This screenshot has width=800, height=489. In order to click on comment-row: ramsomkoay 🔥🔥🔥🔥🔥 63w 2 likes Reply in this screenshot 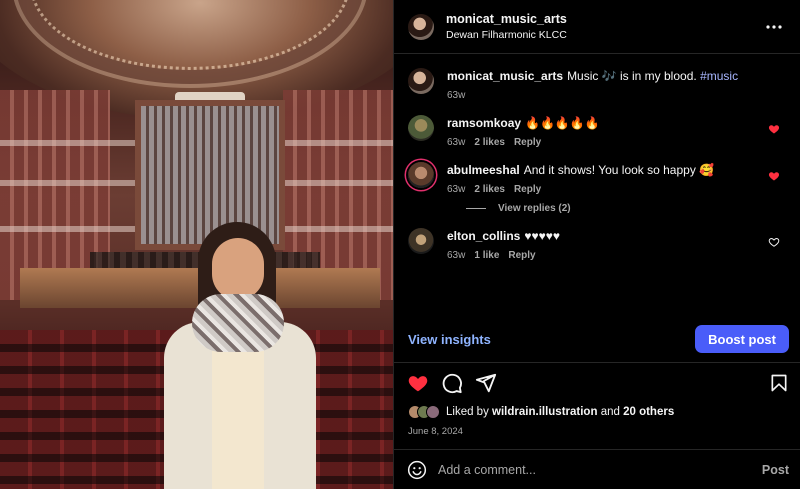, I will do `click(597, 131)`.